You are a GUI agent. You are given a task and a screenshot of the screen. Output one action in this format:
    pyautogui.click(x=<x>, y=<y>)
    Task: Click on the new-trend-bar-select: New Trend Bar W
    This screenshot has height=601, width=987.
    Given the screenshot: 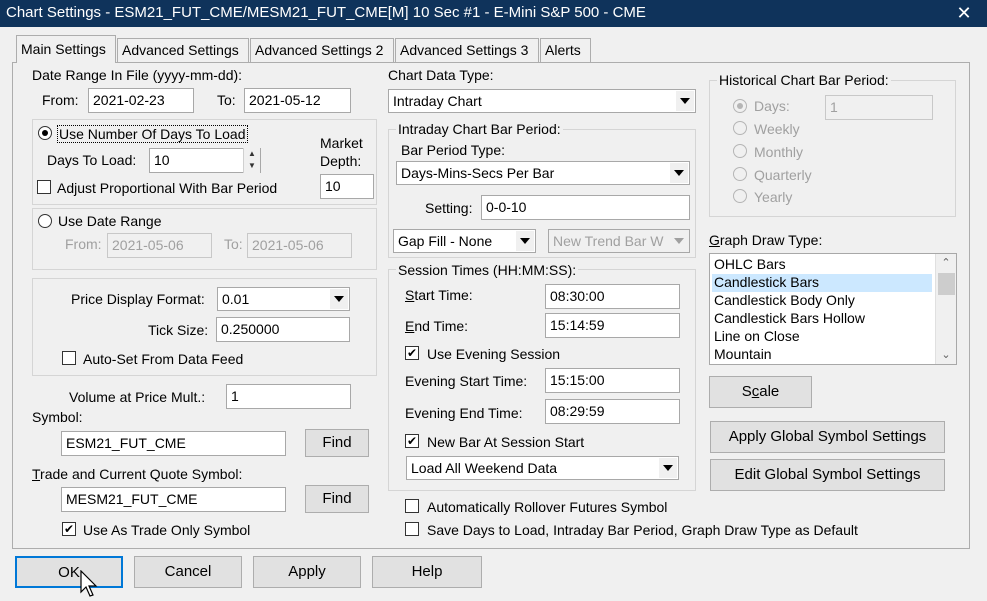 What is the action you would take?
    pyautogui.click(x=619, y=241)
    